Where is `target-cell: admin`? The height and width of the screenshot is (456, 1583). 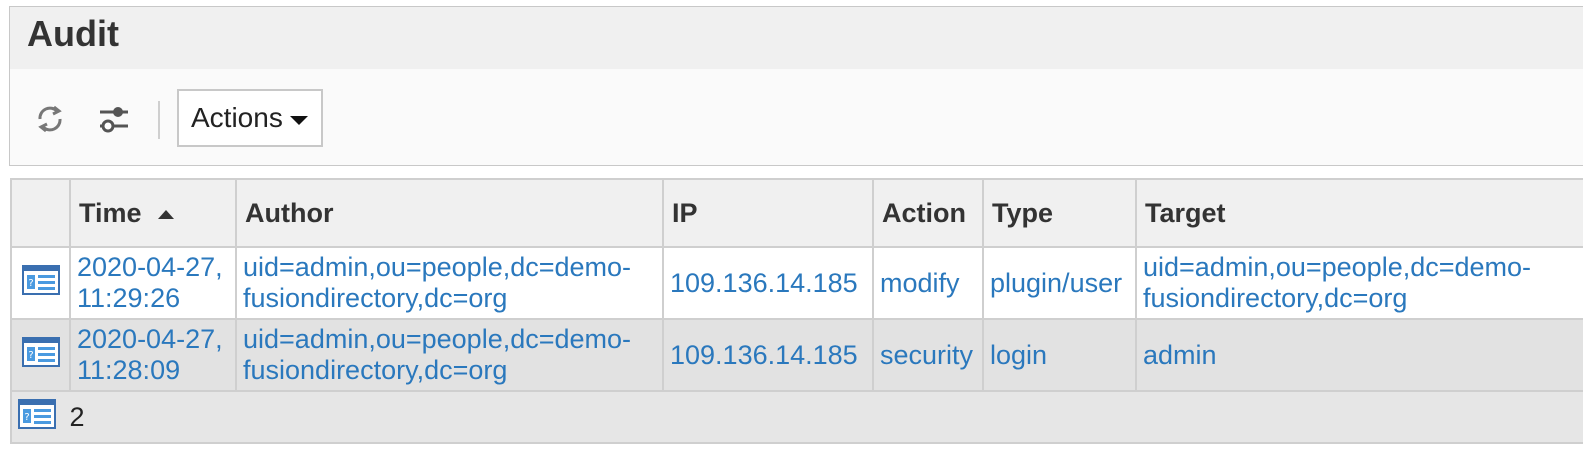
target-cell: admin is located at coordinates (1359, 355).